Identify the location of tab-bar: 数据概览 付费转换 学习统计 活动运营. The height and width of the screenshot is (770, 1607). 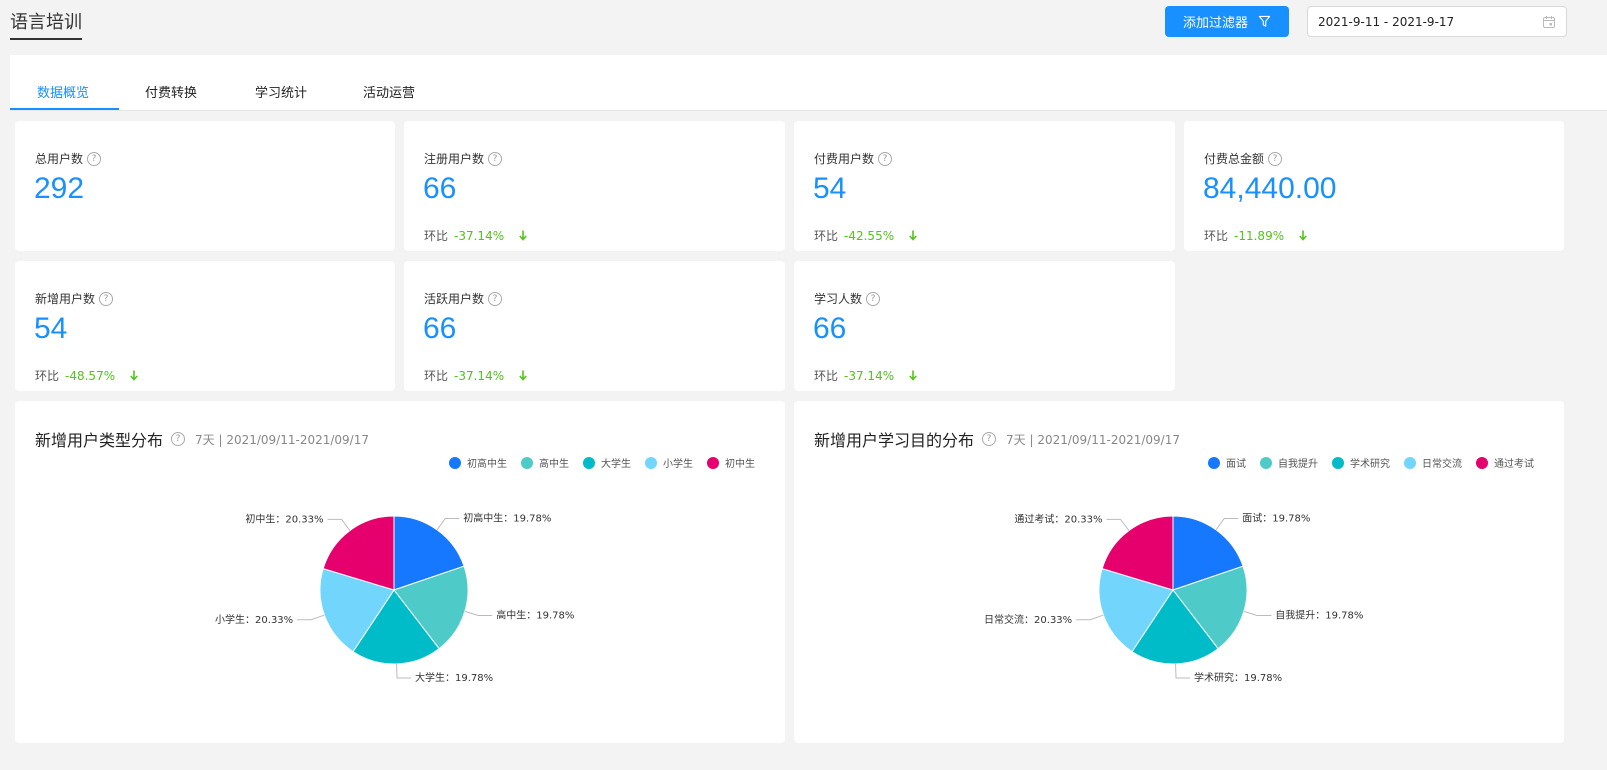
(808, 83).